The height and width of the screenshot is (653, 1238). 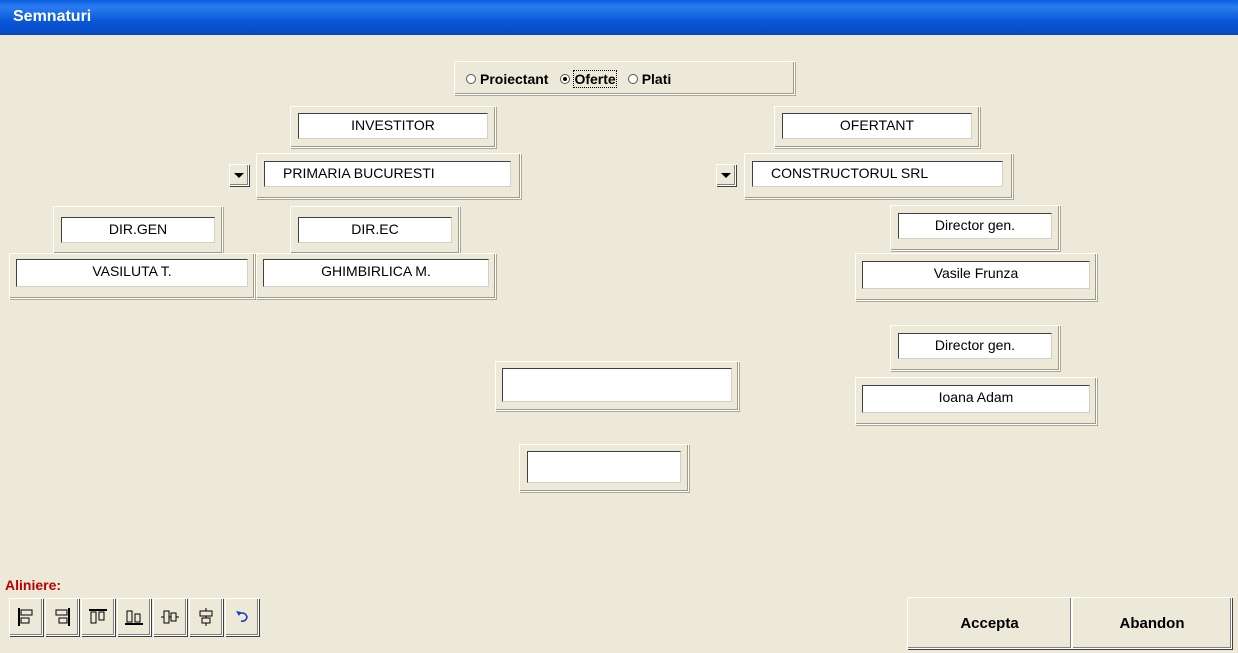 What do you see at coordinates (239, 175) in the screenshot?
I see `investitor-dropdown-button` at bounding box center [239, 175].